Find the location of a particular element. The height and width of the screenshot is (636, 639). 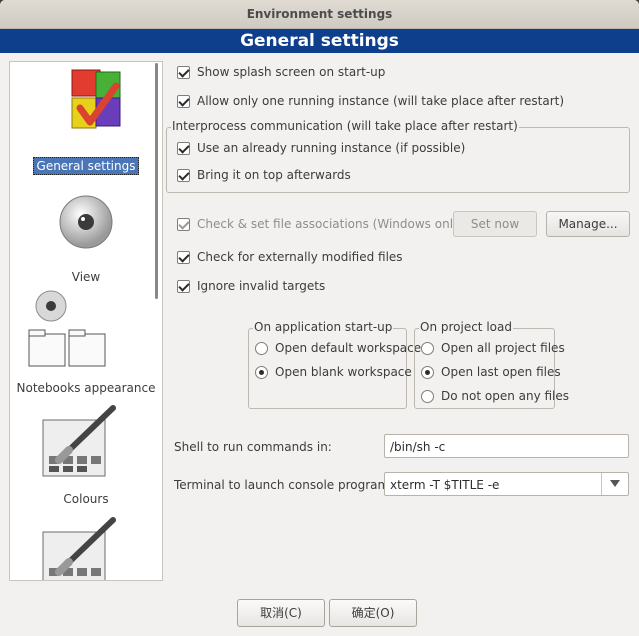

externally-modified-checkbox: Check for externally modified files is located at coordinates (290, 257).